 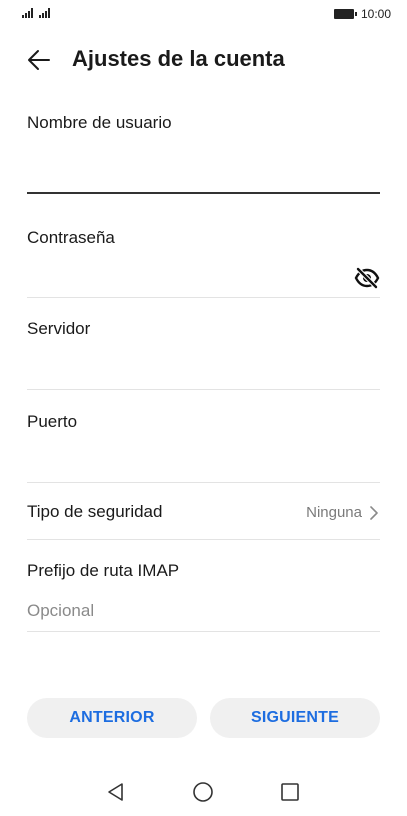 I want to click on chevron-right-icon, so click(x=374, y=513).